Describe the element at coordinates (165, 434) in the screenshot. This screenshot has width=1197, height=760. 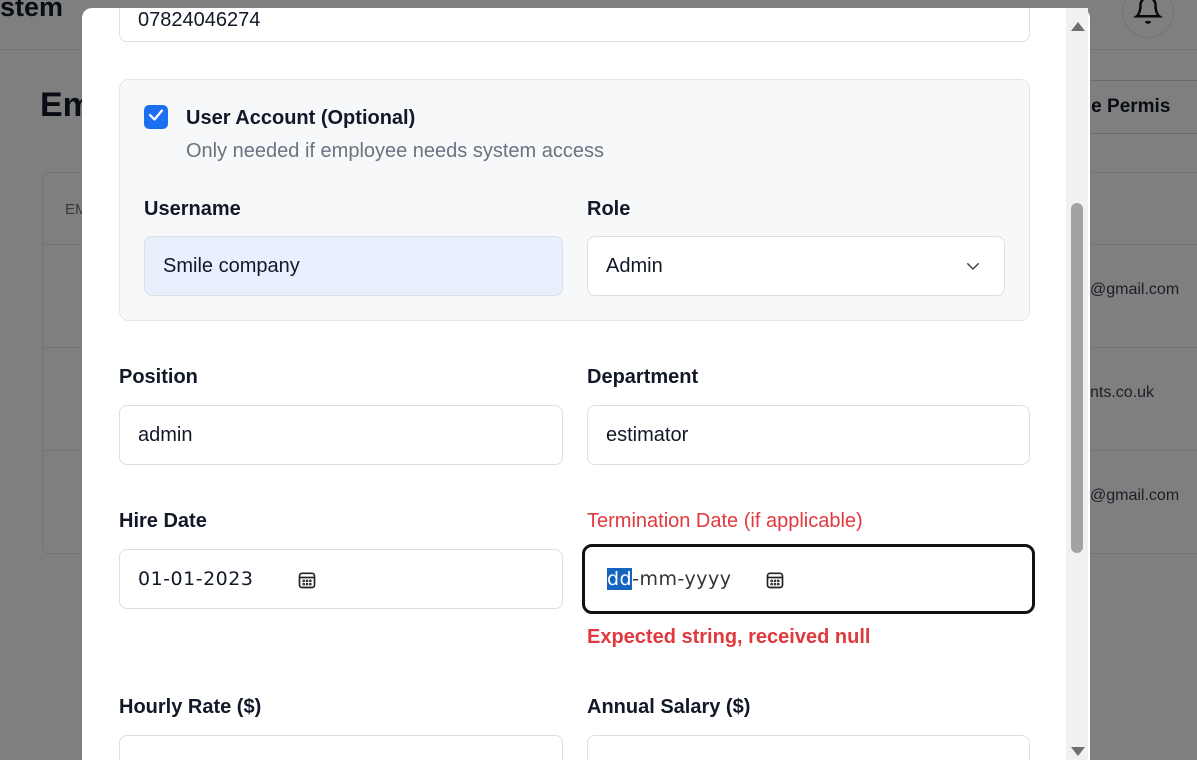
I see `position-value: admin` at that location.